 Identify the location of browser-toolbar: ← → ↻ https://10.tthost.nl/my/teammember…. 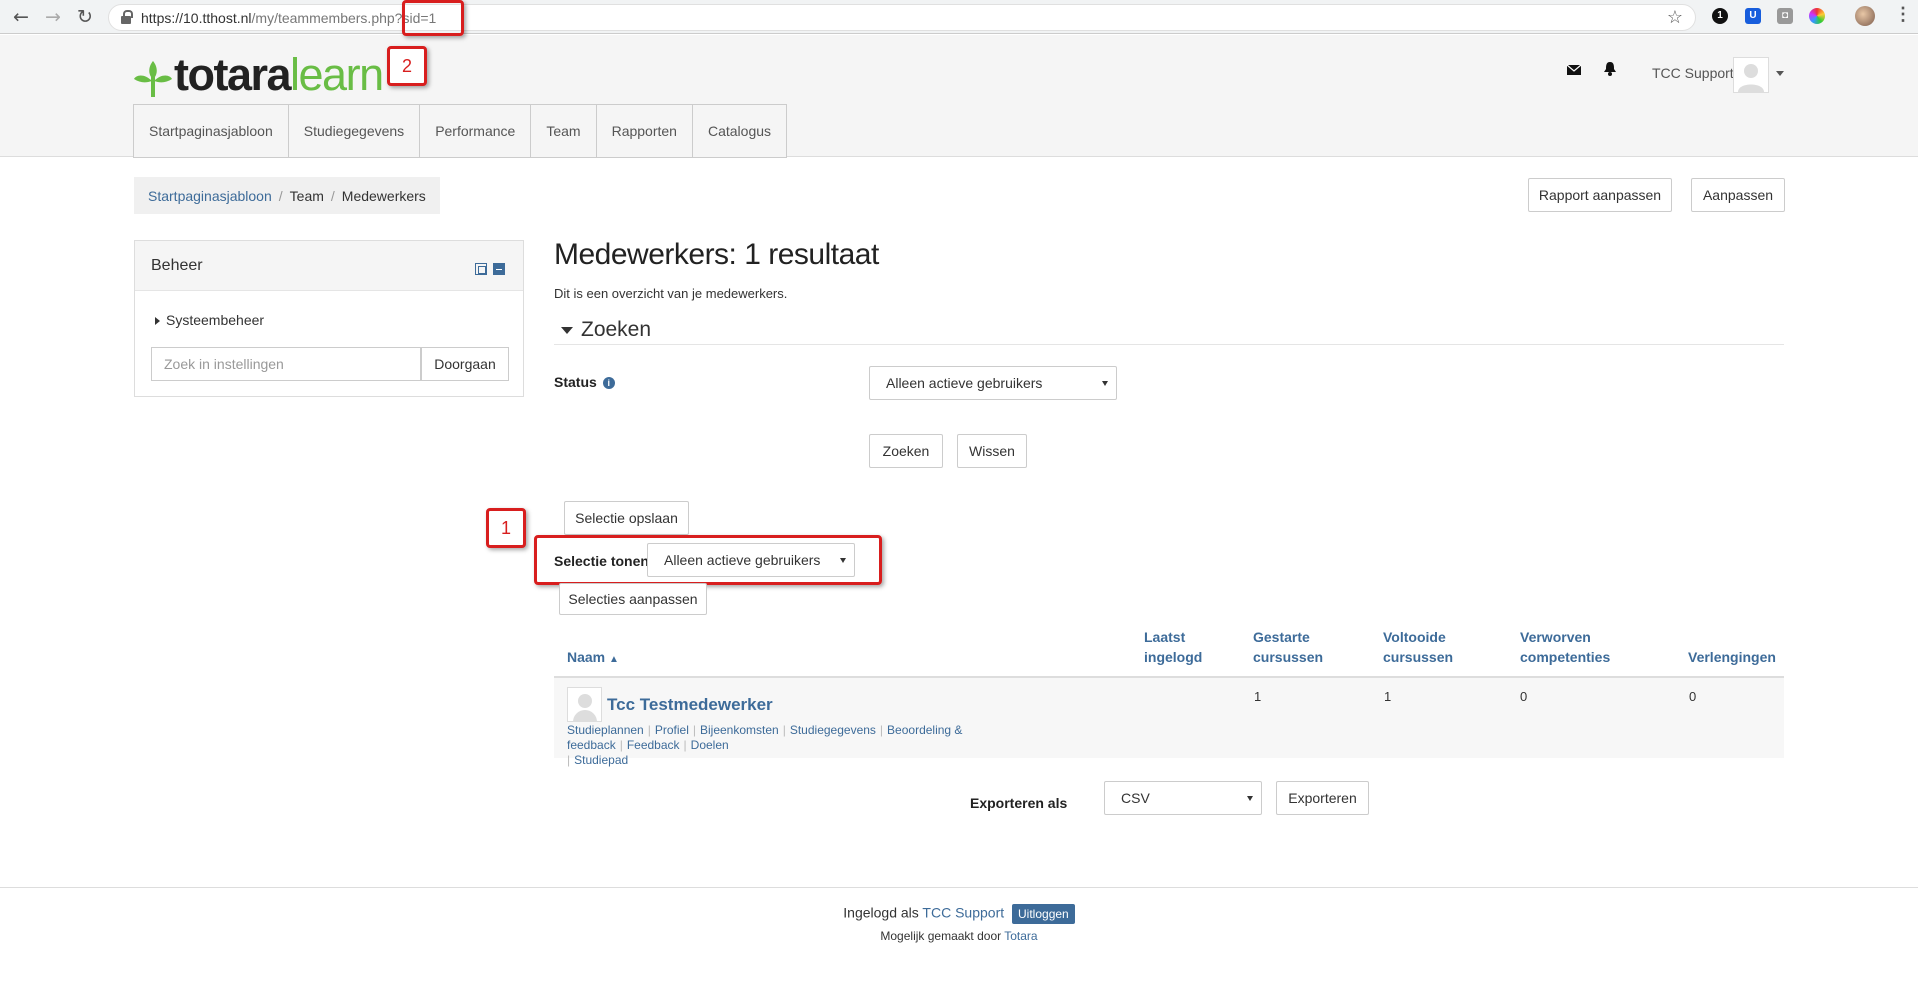
(959, 17).